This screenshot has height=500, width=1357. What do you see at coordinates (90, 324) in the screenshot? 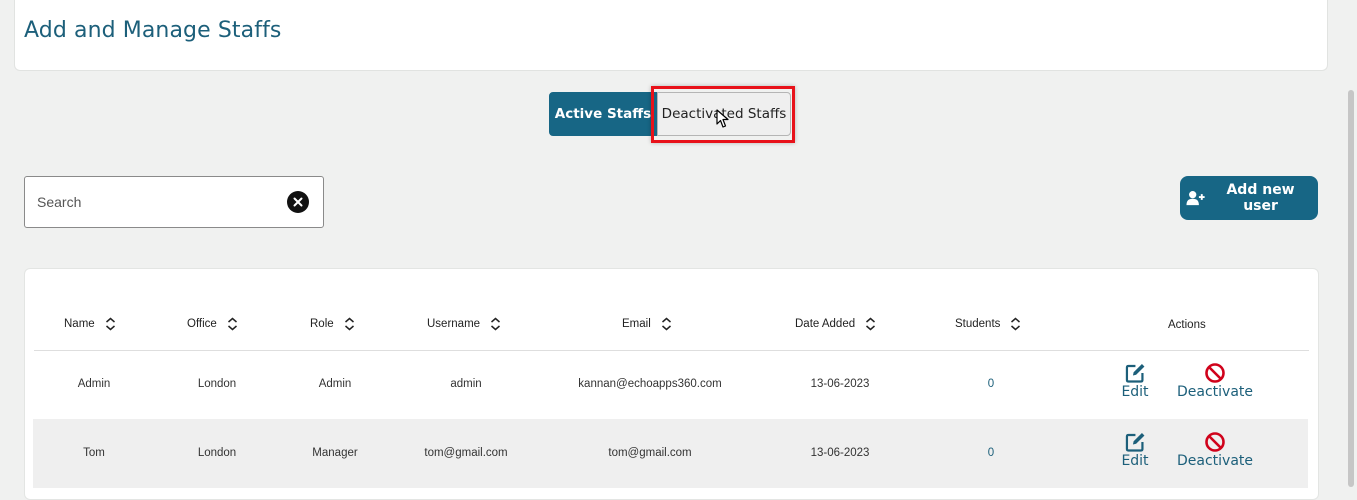
I see `column-header-name: Name` at bounding box center [90, 324].